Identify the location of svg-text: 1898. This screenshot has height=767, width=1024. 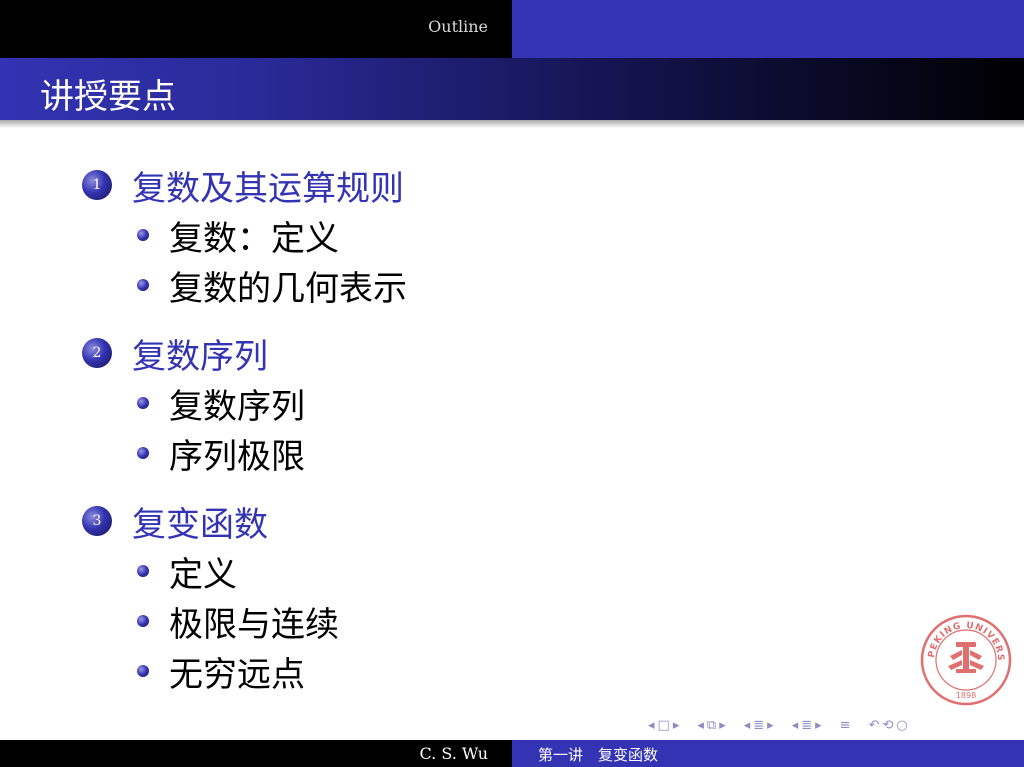
(966, 695).